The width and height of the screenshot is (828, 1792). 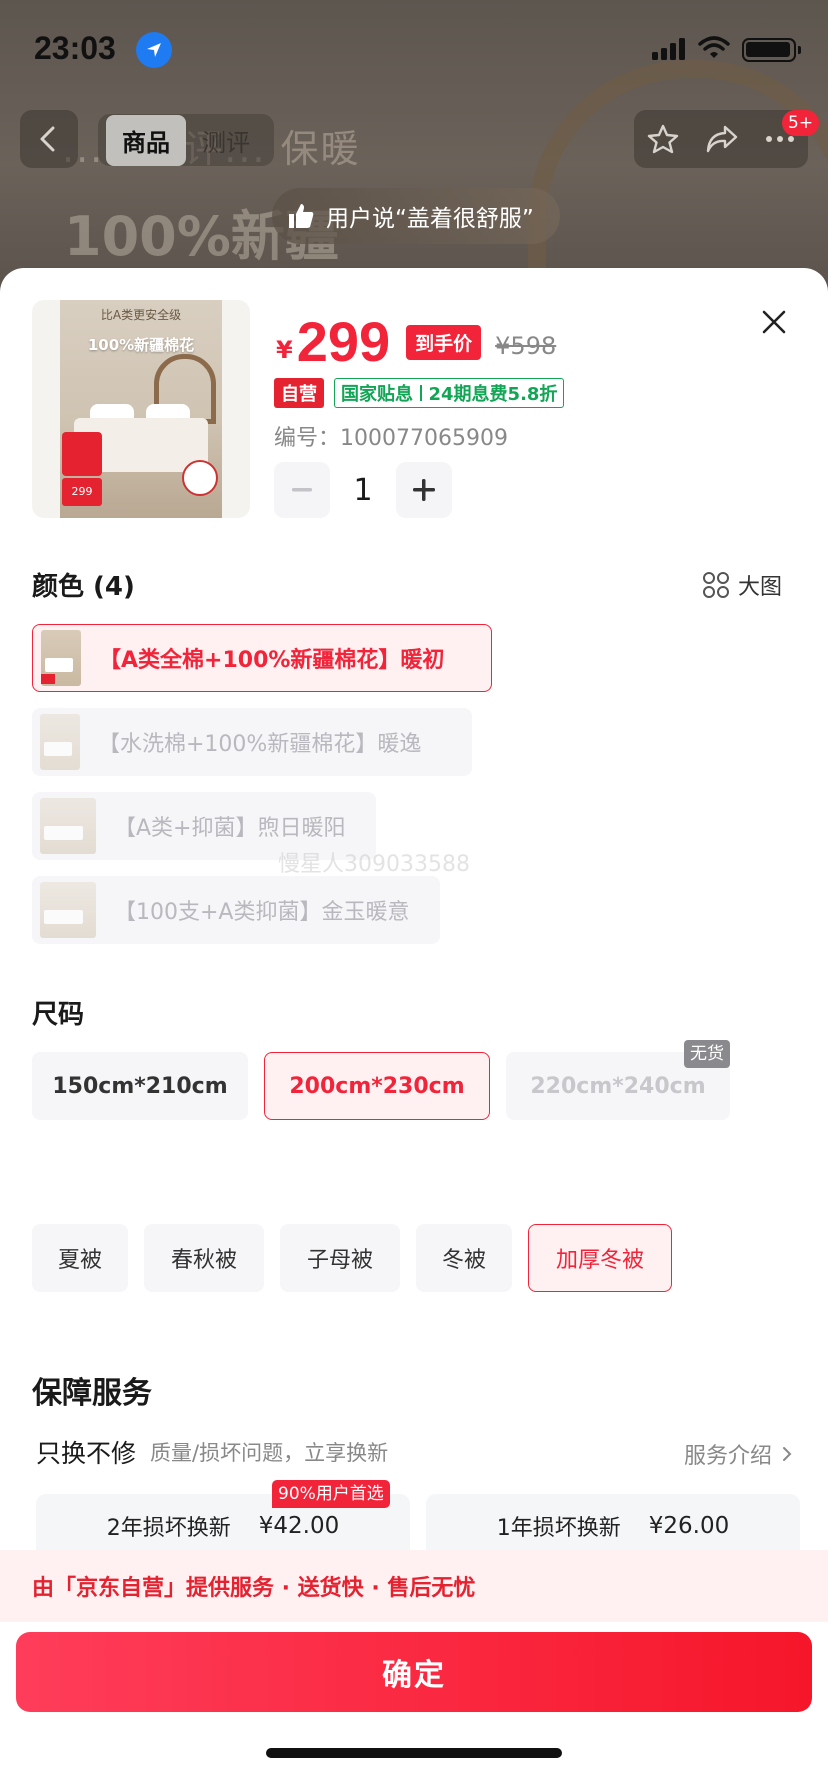 I want to click on watermark: 慢星人309033588, so click(x=374, y=864).